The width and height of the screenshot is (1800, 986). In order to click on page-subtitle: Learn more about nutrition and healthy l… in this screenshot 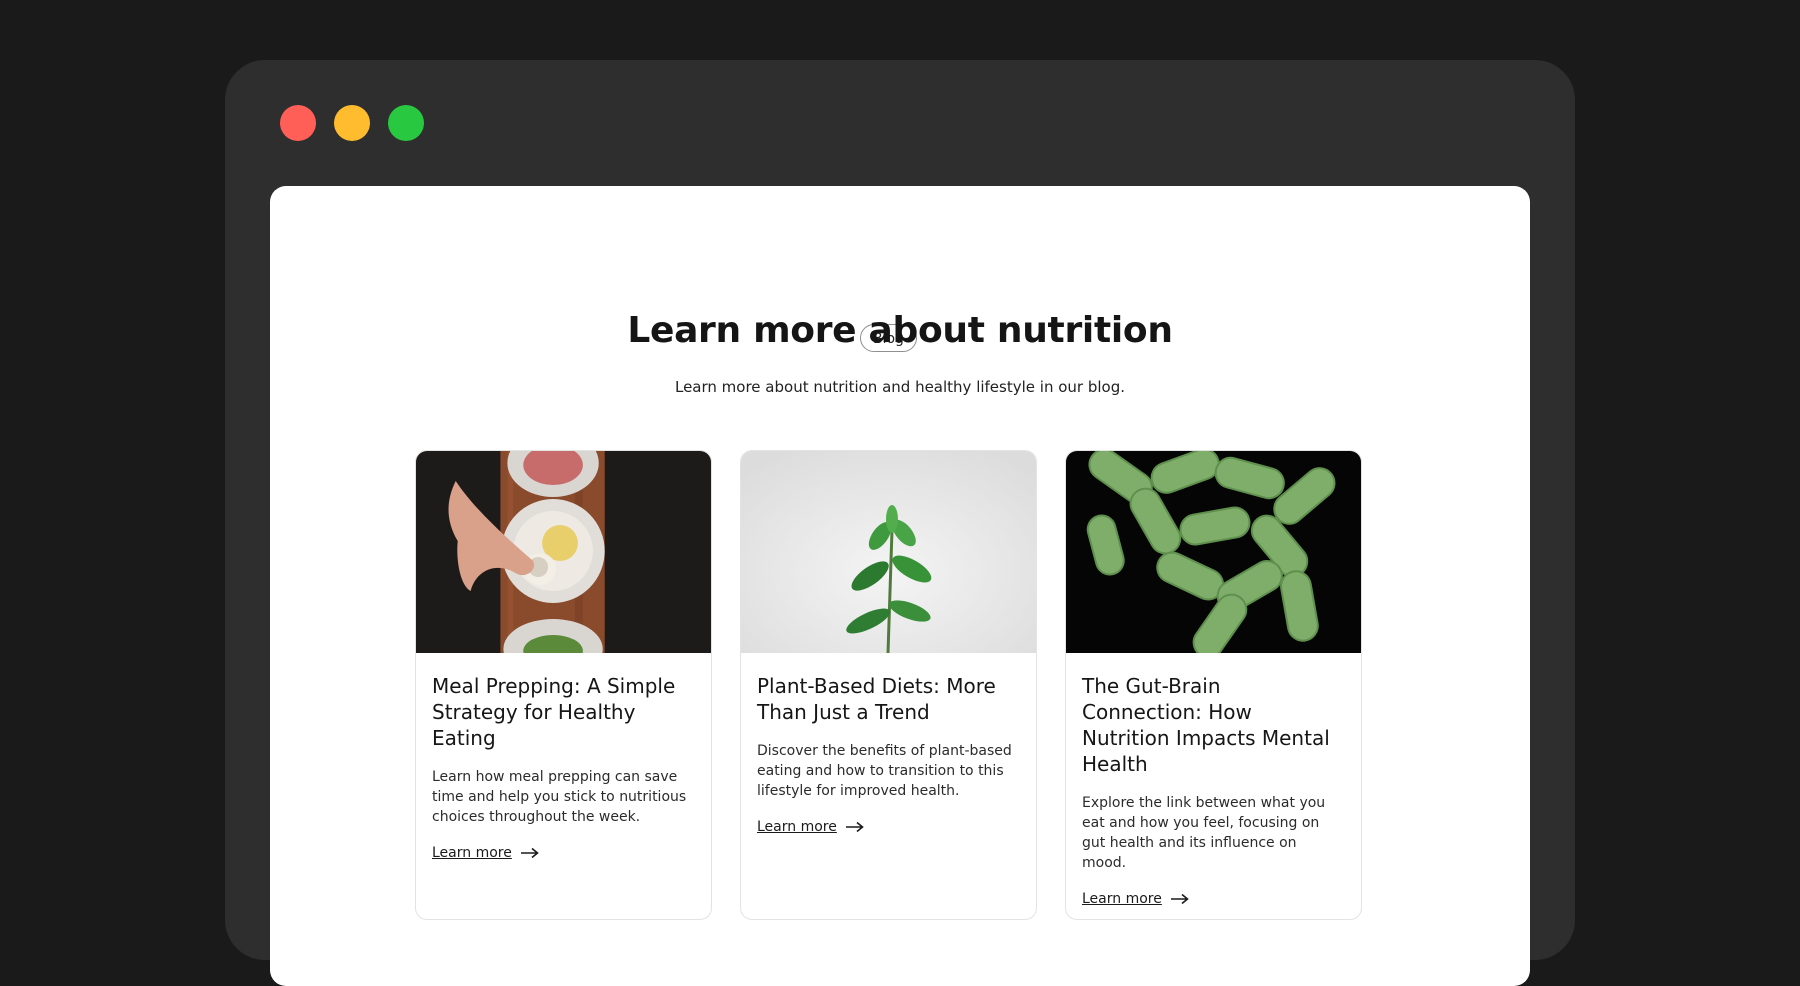, I will do `click(899, 387)`.